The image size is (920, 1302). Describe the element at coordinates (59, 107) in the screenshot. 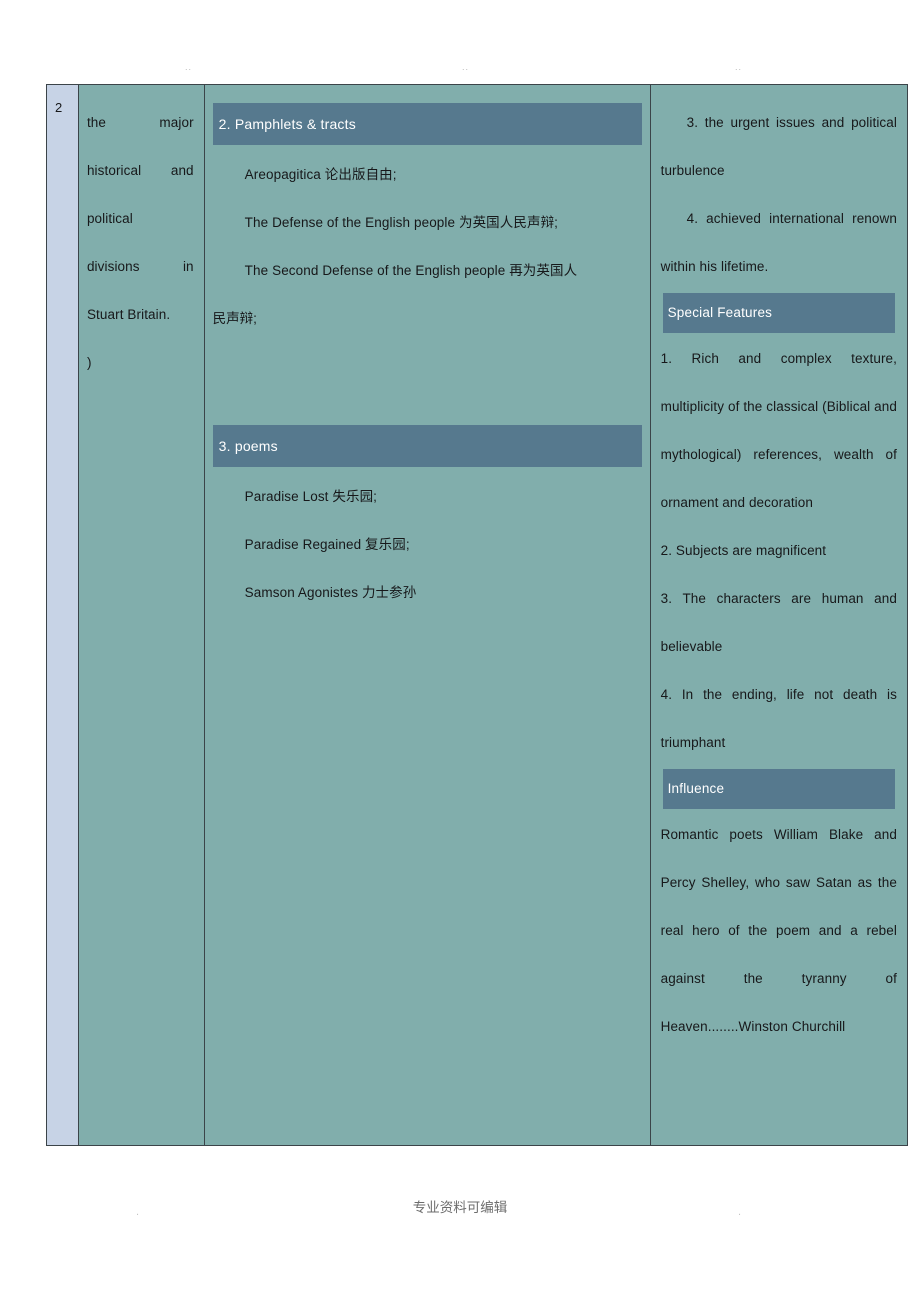

I see `row-number: 2` at that location.